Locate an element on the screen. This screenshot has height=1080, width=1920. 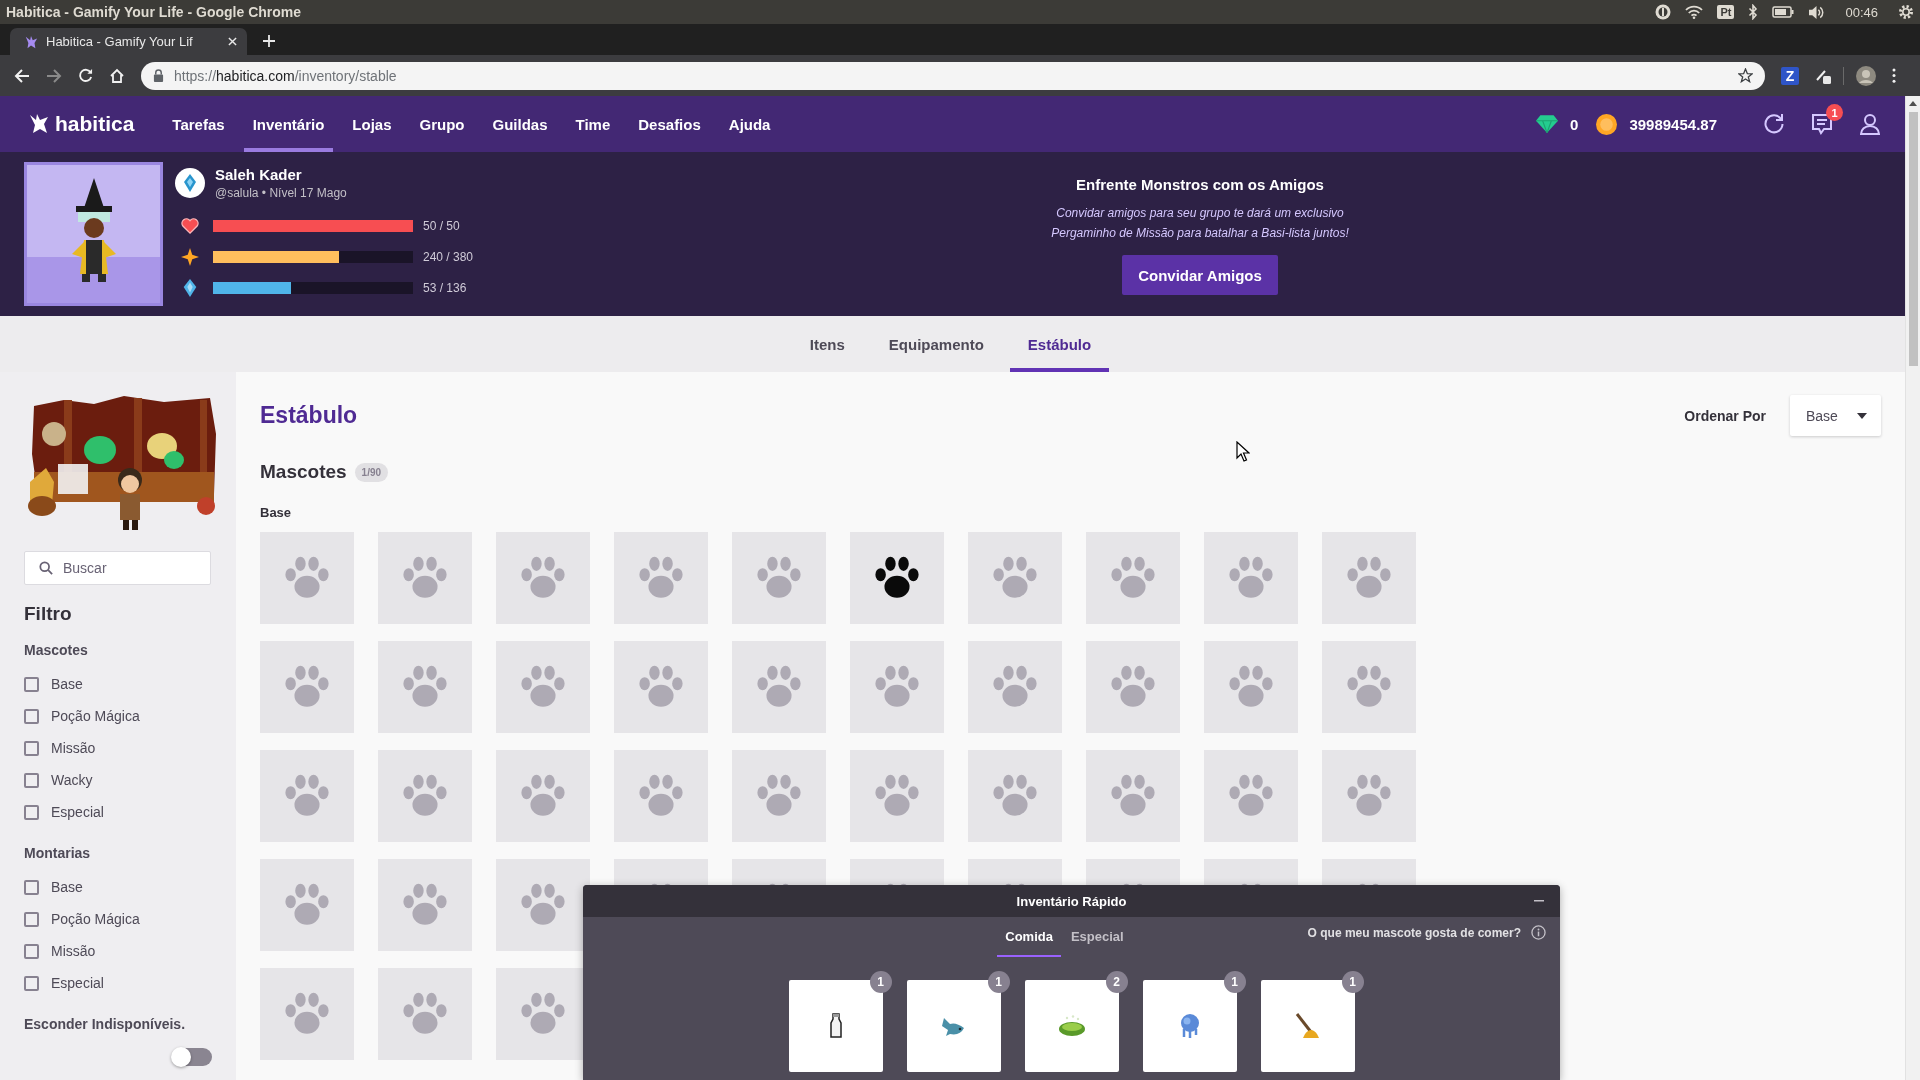
logo-icon is located at coordinates (39, 124).